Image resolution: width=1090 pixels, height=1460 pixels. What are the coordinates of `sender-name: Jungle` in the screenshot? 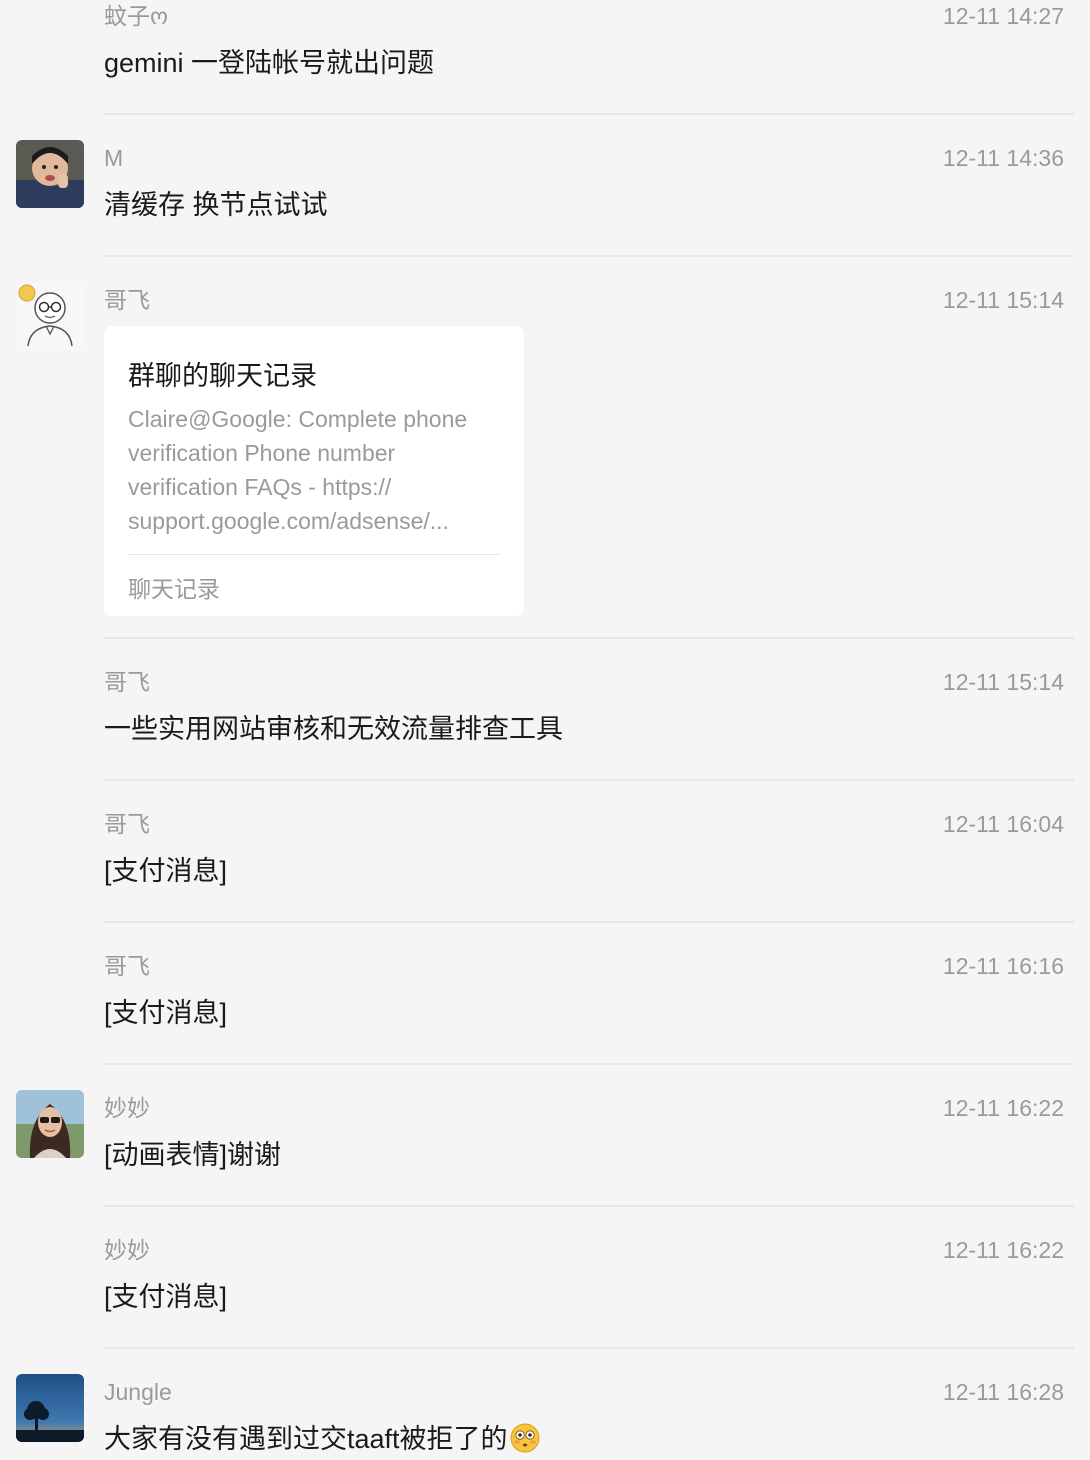 It's located at (138, 1392).